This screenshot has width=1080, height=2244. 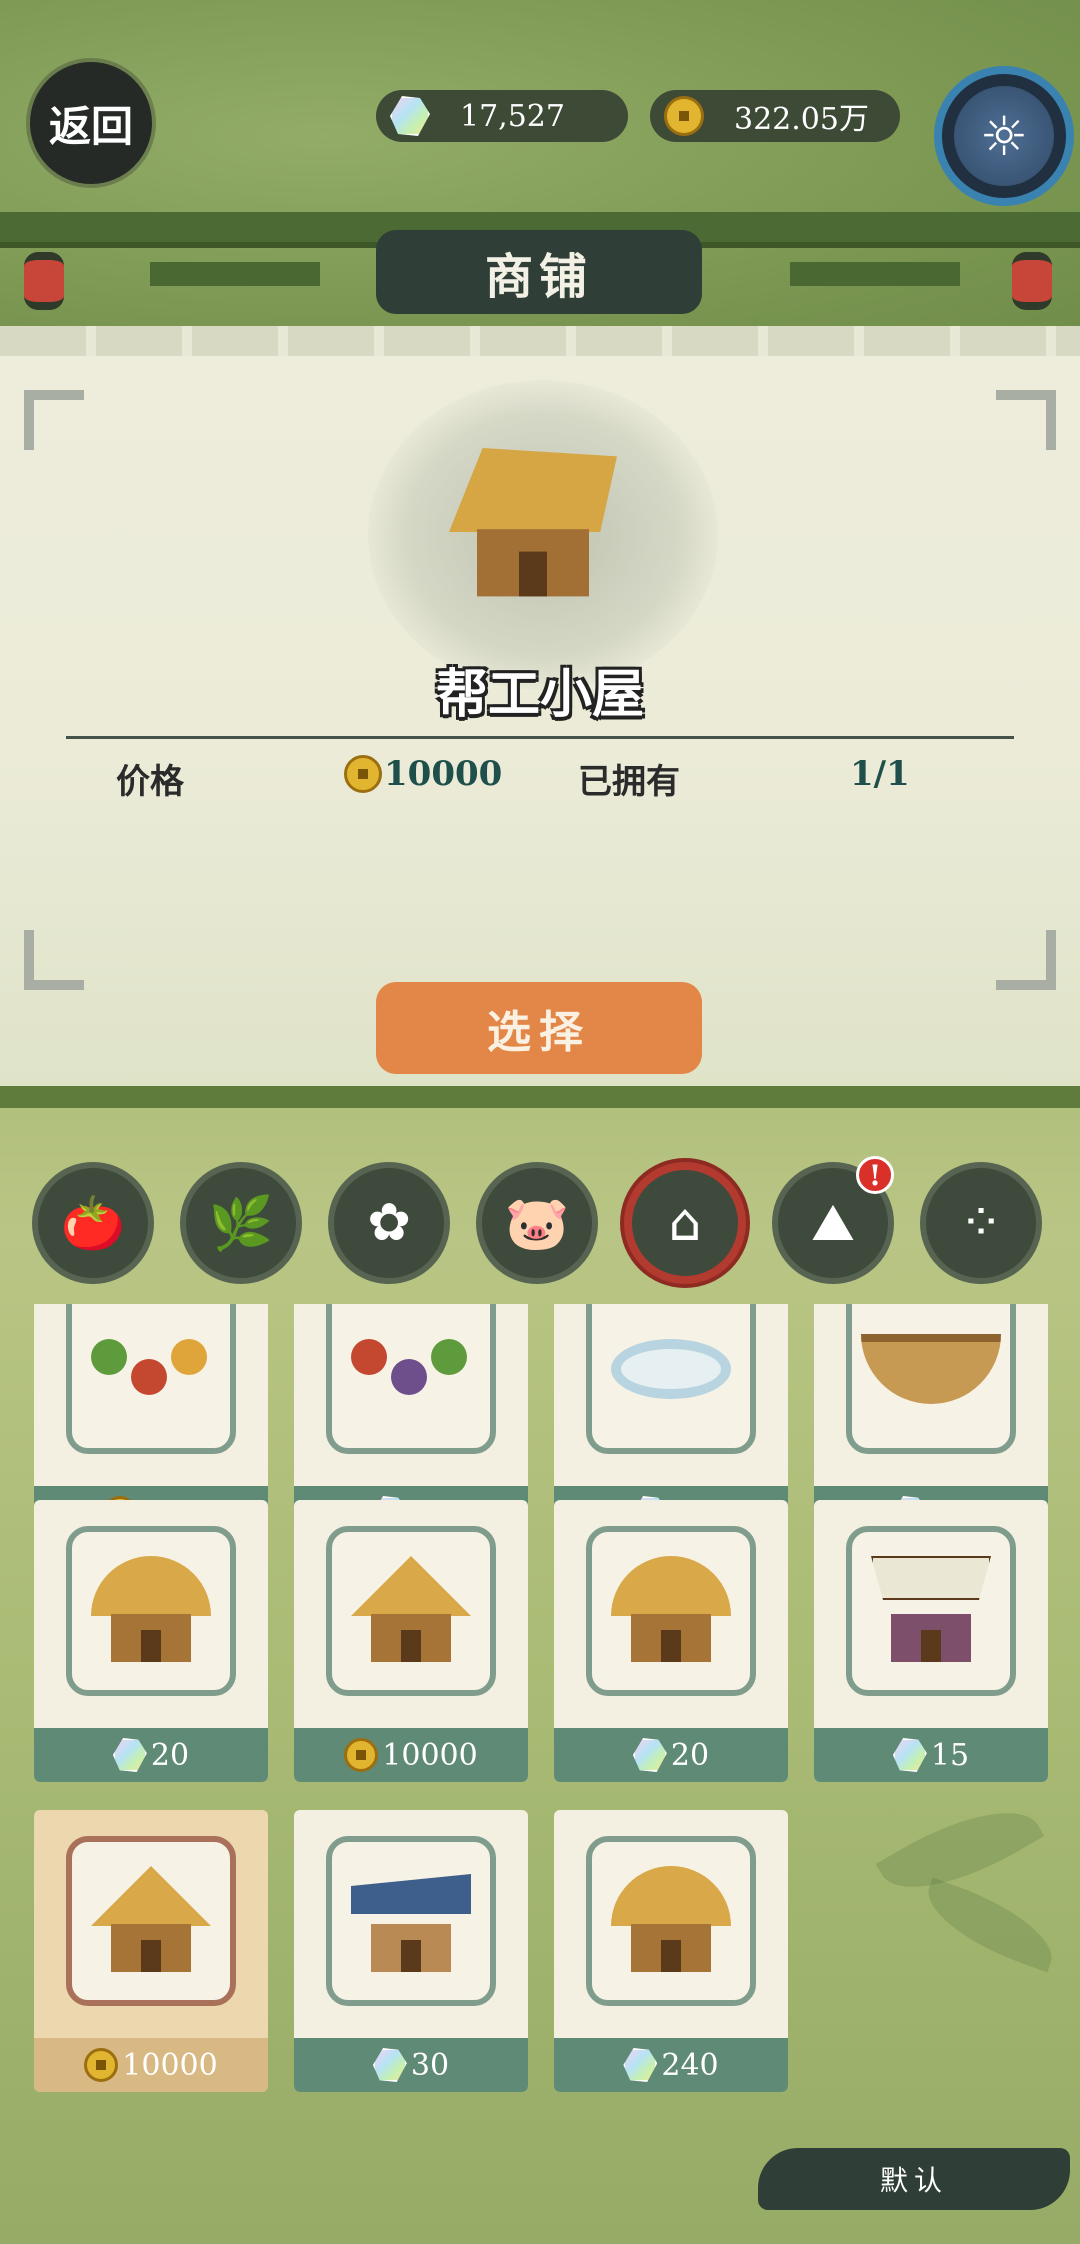 I want to click on sort-button: 默认, so click(x=914, y=2179).